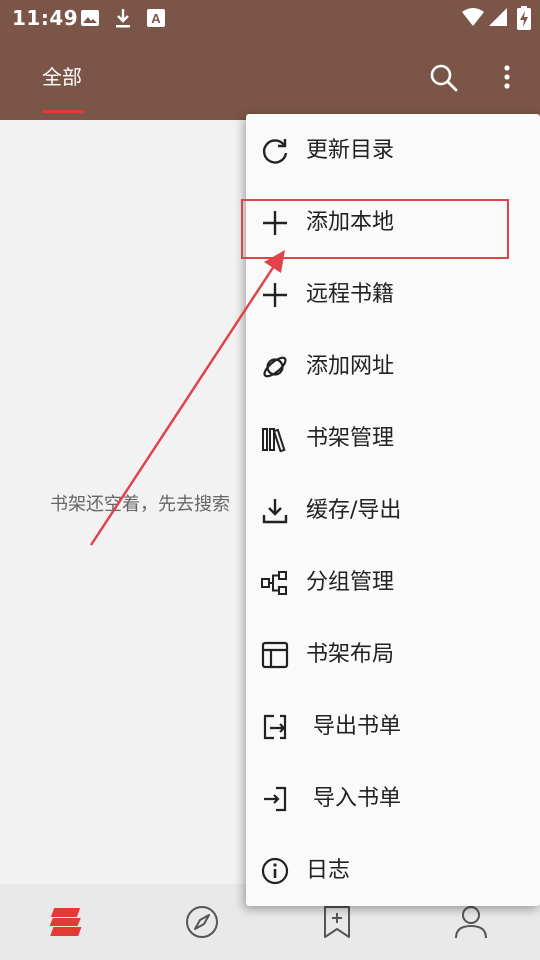  I want to click on bookmark-add-icon, so click(337, 922).